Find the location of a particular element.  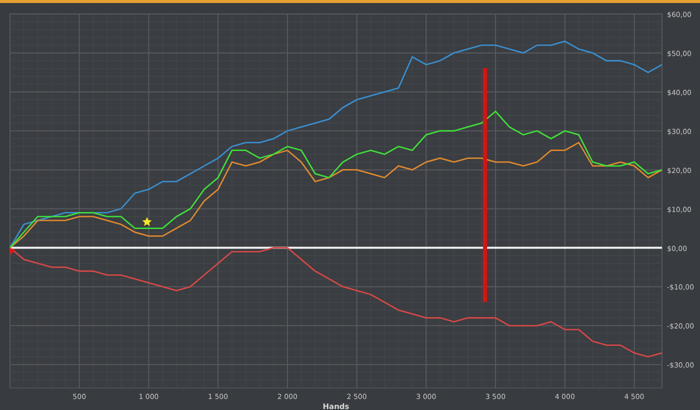

start-marker is located at coordinates (12, 252).